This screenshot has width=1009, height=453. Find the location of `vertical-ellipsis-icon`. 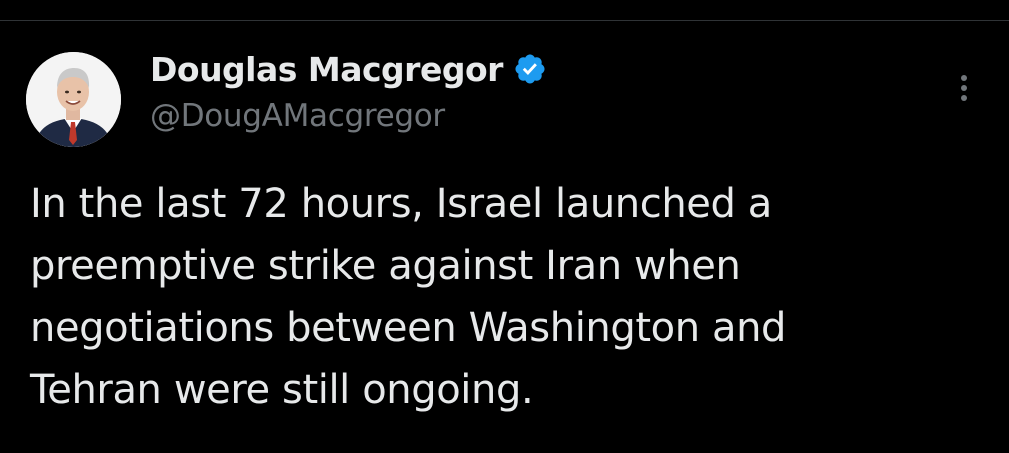

vertical-ellipsis-icon is located at coordinates (964, 88).